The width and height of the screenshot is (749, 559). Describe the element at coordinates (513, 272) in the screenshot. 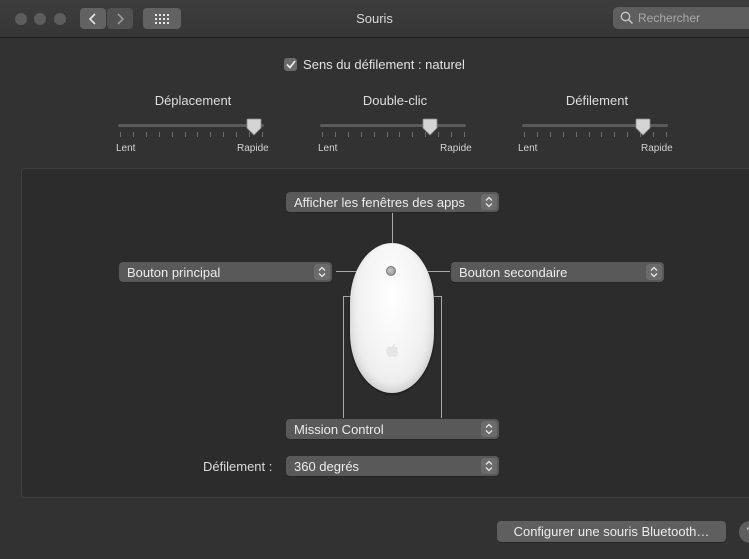

I see `secondary-button-value: Bouton secondaire` at that location.